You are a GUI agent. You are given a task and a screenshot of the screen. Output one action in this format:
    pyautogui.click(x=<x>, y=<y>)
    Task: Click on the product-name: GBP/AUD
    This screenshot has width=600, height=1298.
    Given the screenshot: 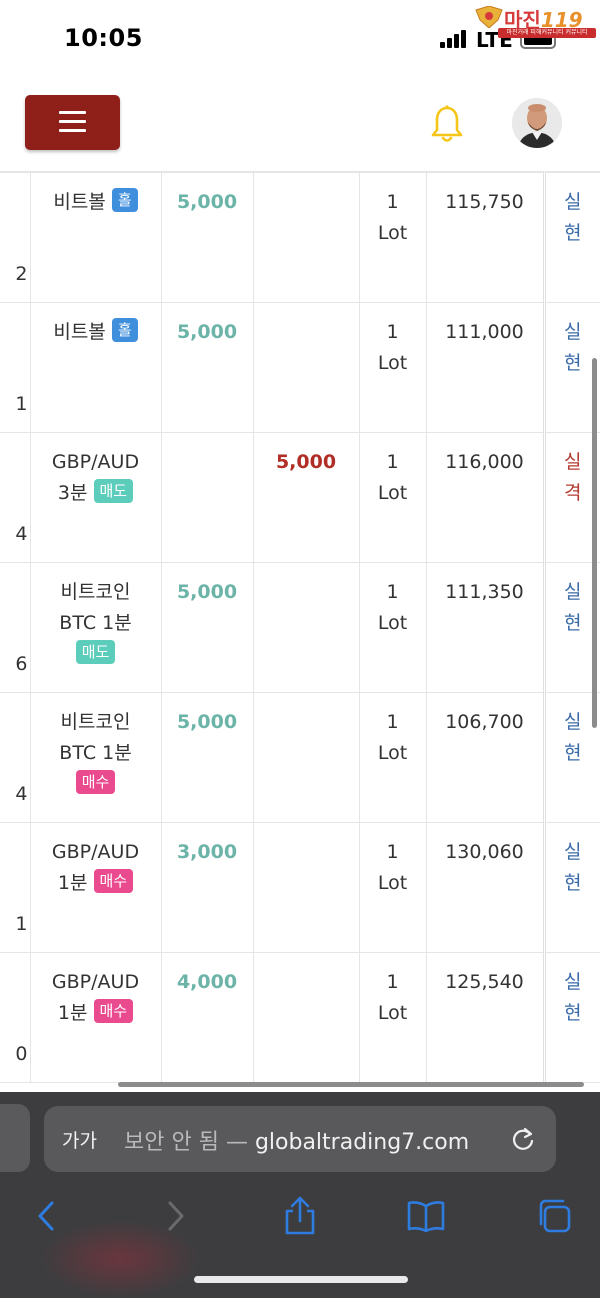 What is the action you would take?
    pyautogui.click(x=95, y=462)
    